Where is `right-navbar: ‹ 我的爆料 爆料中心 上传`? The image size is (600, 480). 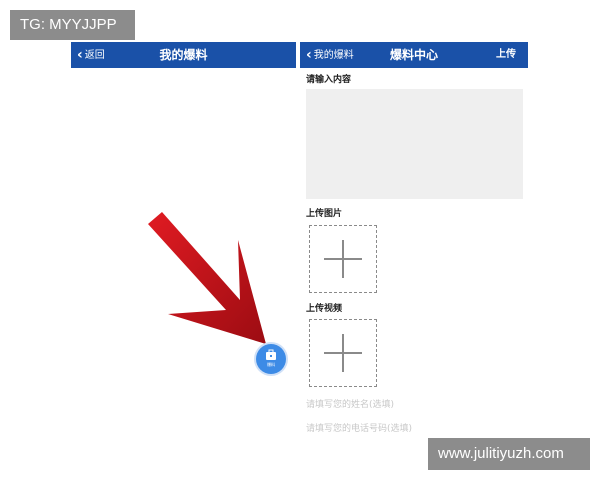
right-navbar: ‹ 我的爆料 爆料中心 上传 is located at coordinates (414, 55).